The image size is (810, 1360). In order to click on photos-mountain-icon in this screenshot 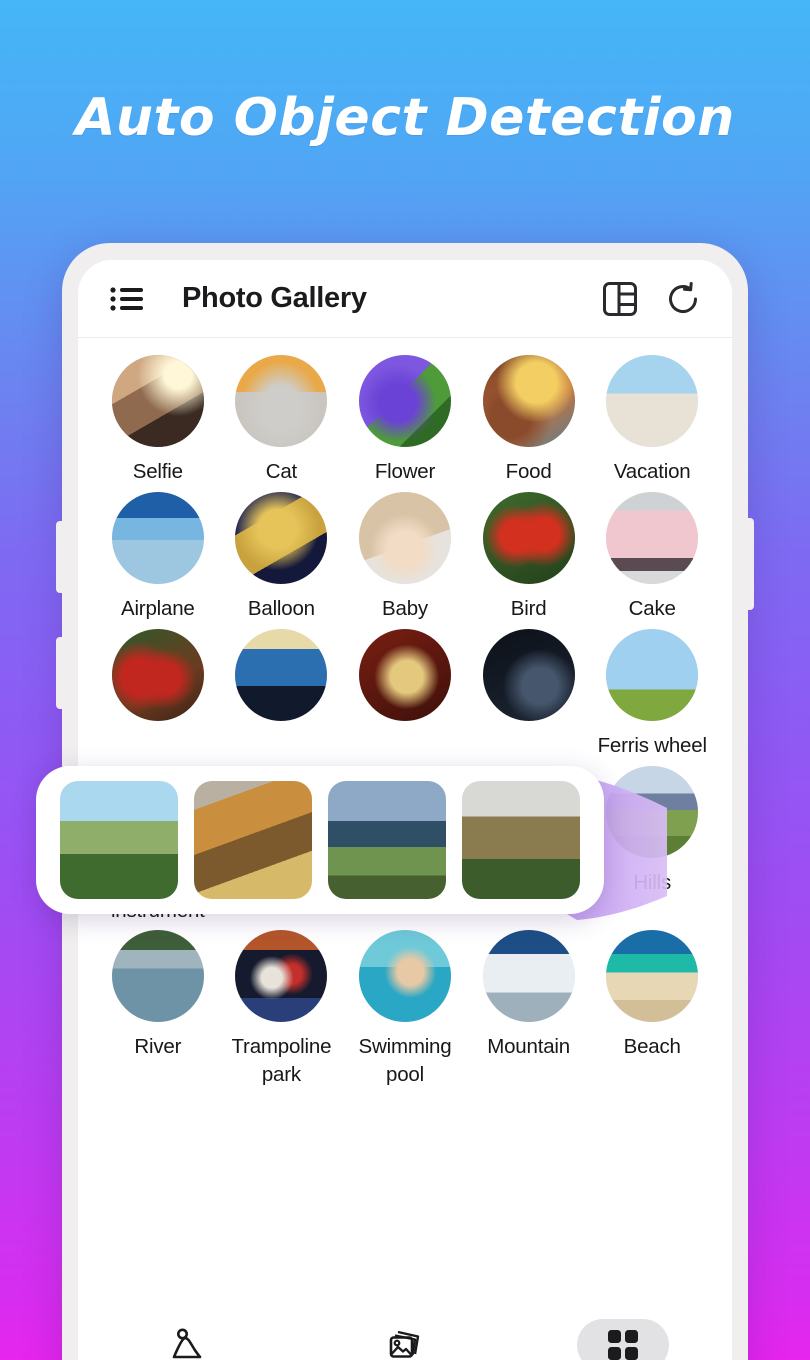, I will do `click(187, 1339)`.